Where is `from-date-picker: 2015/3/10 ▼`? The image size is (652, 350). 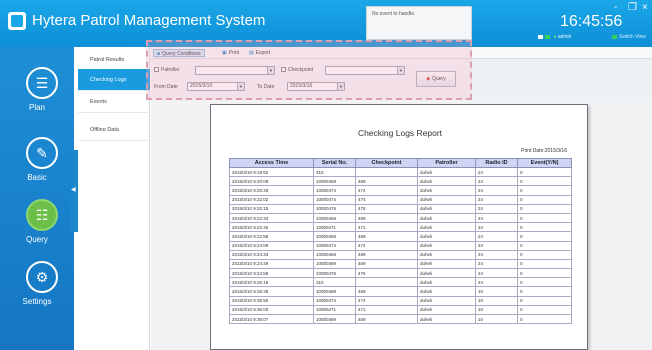
from-date-picker: 2015/3/10 ▼ is located at coordinates (216, 86).